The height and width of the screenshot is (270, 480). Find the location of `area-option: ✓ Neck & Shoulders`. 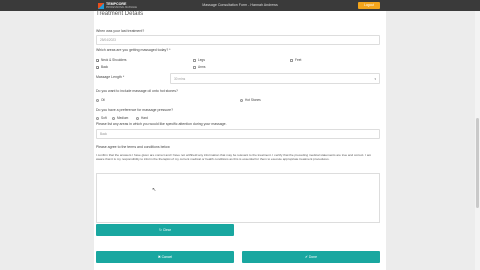

area-option: ✓ Neck & Shoulders is located at coordinates (111, 60).